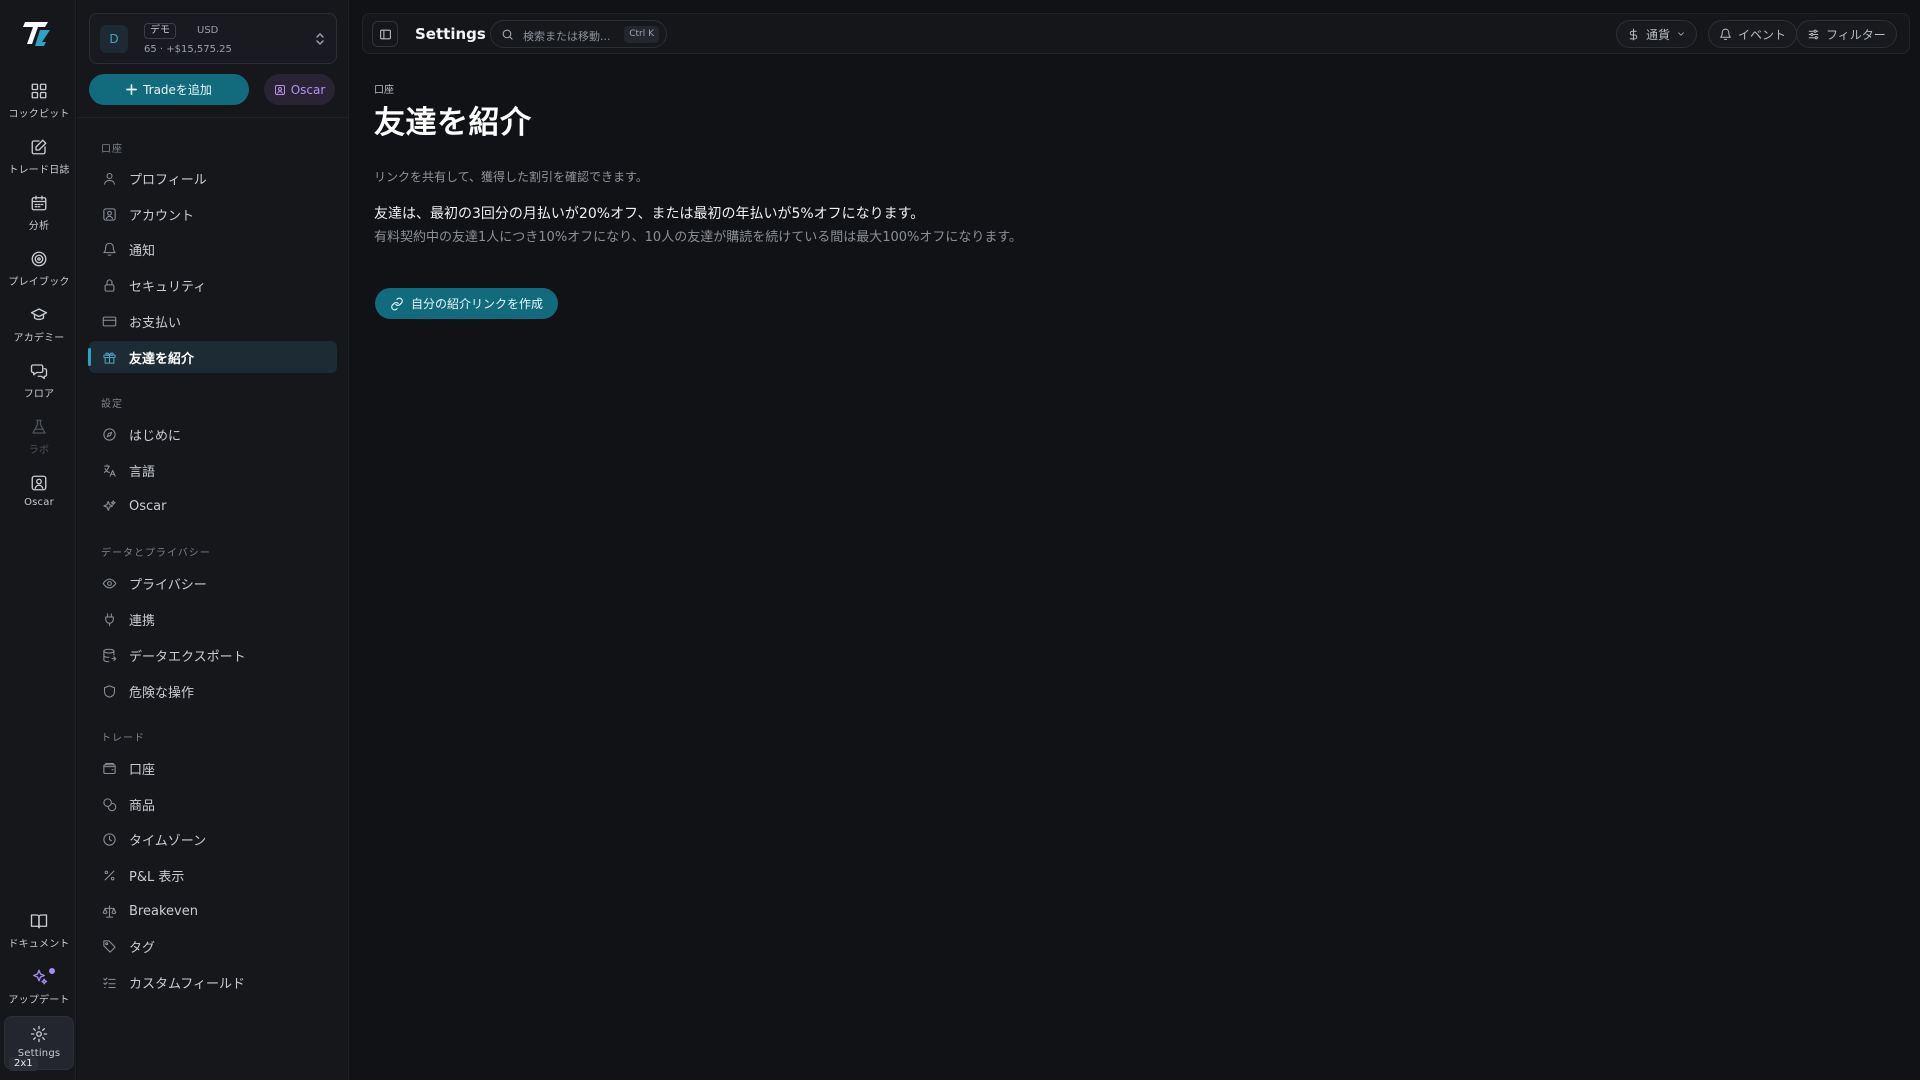  I want to click on add-trade-button: Tradeを追加, so click(169, 89).